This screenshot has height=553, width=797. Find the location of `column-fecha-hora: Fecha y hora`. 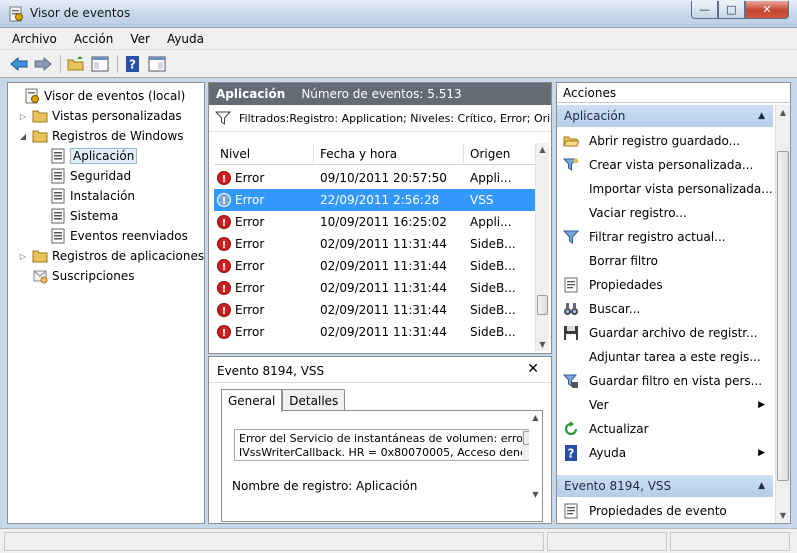

column-fecha-hora: Fecha y hora is located at coordinates (389, 154).